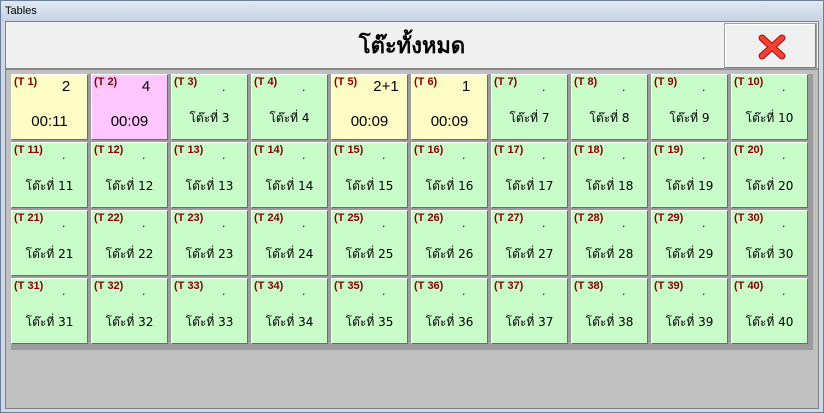 The height and width of the screenshot is (413, 824). What do you see at coordinates (749, 286) in the screenshot?
I see `table-id: (T 40)` at bounding box center [749, 286].